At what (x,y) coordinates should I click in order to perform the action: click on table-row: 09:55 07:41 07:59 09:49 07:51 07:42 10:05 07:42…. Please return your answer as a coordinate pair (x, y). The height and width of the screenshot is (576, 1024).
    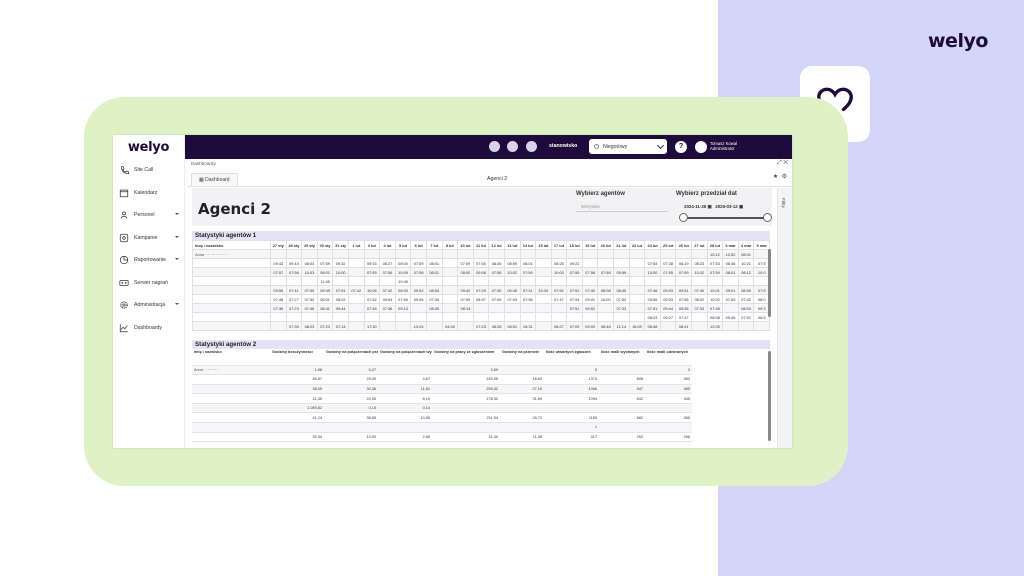
    Looking at the image, I should click on (481, 290).